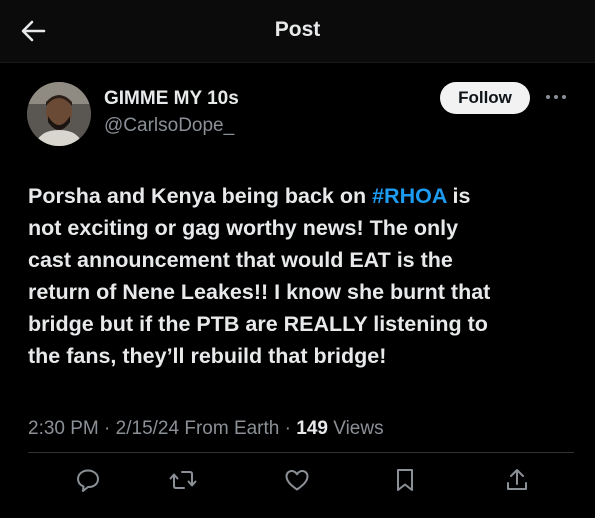 The width and height of the screenshot is (595, 518). Describe the element at coordinates (200, 196) in the screenshot. I see `tweet-text-segment: Porsha and Kenya being back on` at that location.